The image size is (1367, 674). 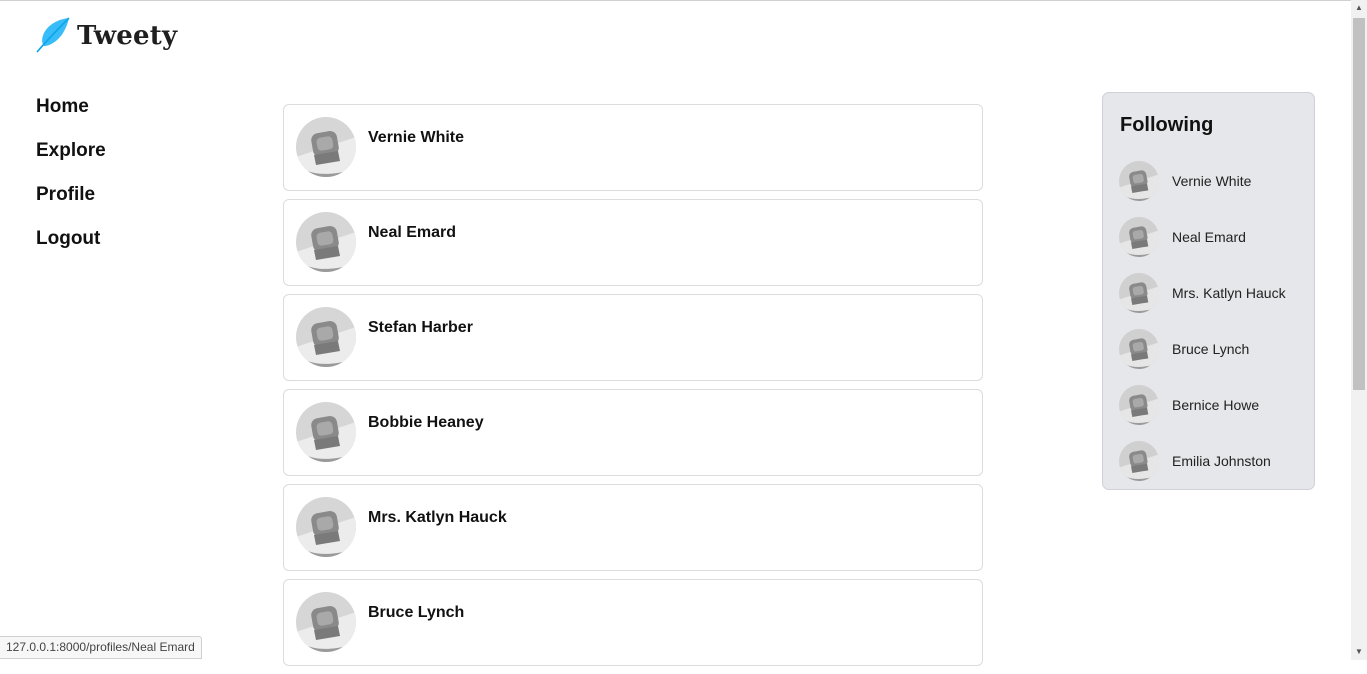 What do you see at coordinates (633, 527) in the screenshot?
I see `profile-card: Mrs. Katlyn Hauck` at bounding box center [633, 527].